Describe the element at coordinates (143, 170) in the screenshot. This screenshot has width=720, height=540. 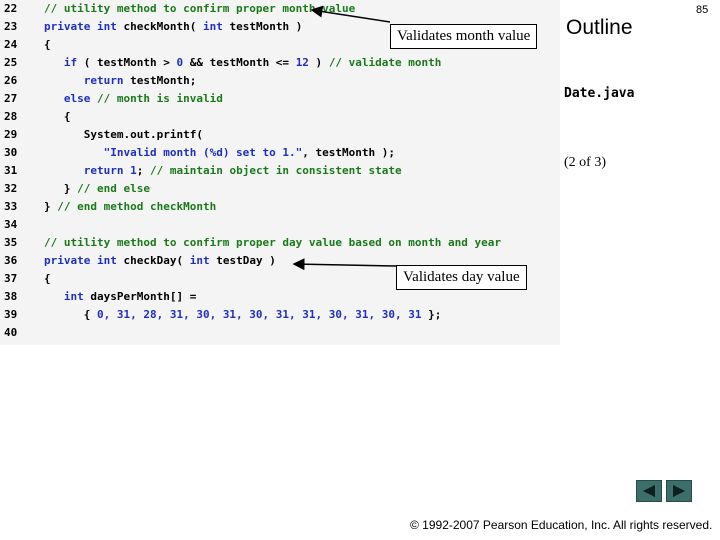
I see `code-token: ;` at that location.